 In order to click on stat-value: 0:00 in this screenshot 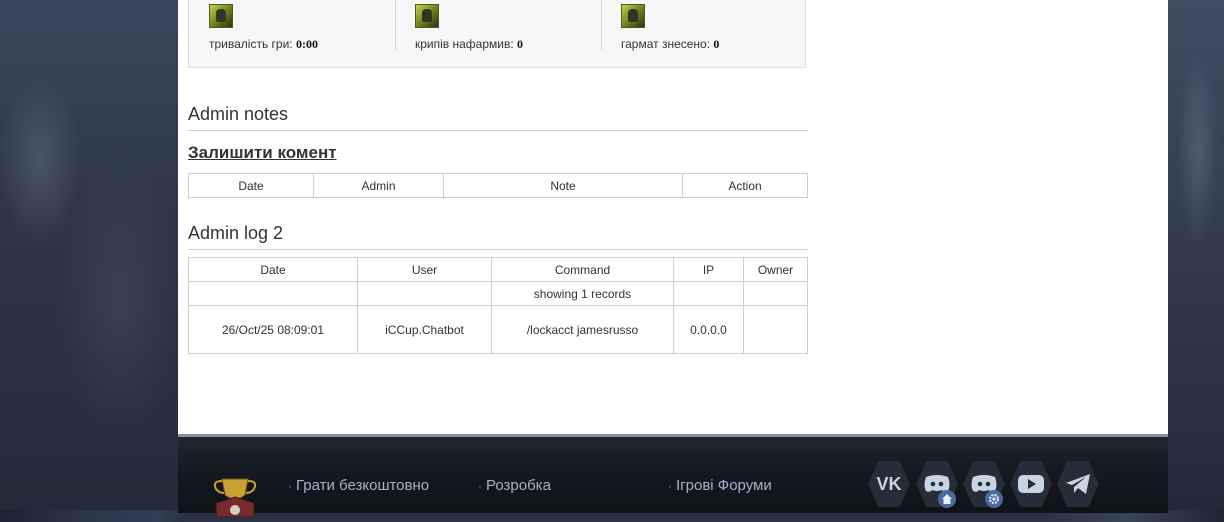, I will do `click(306, 44)`.